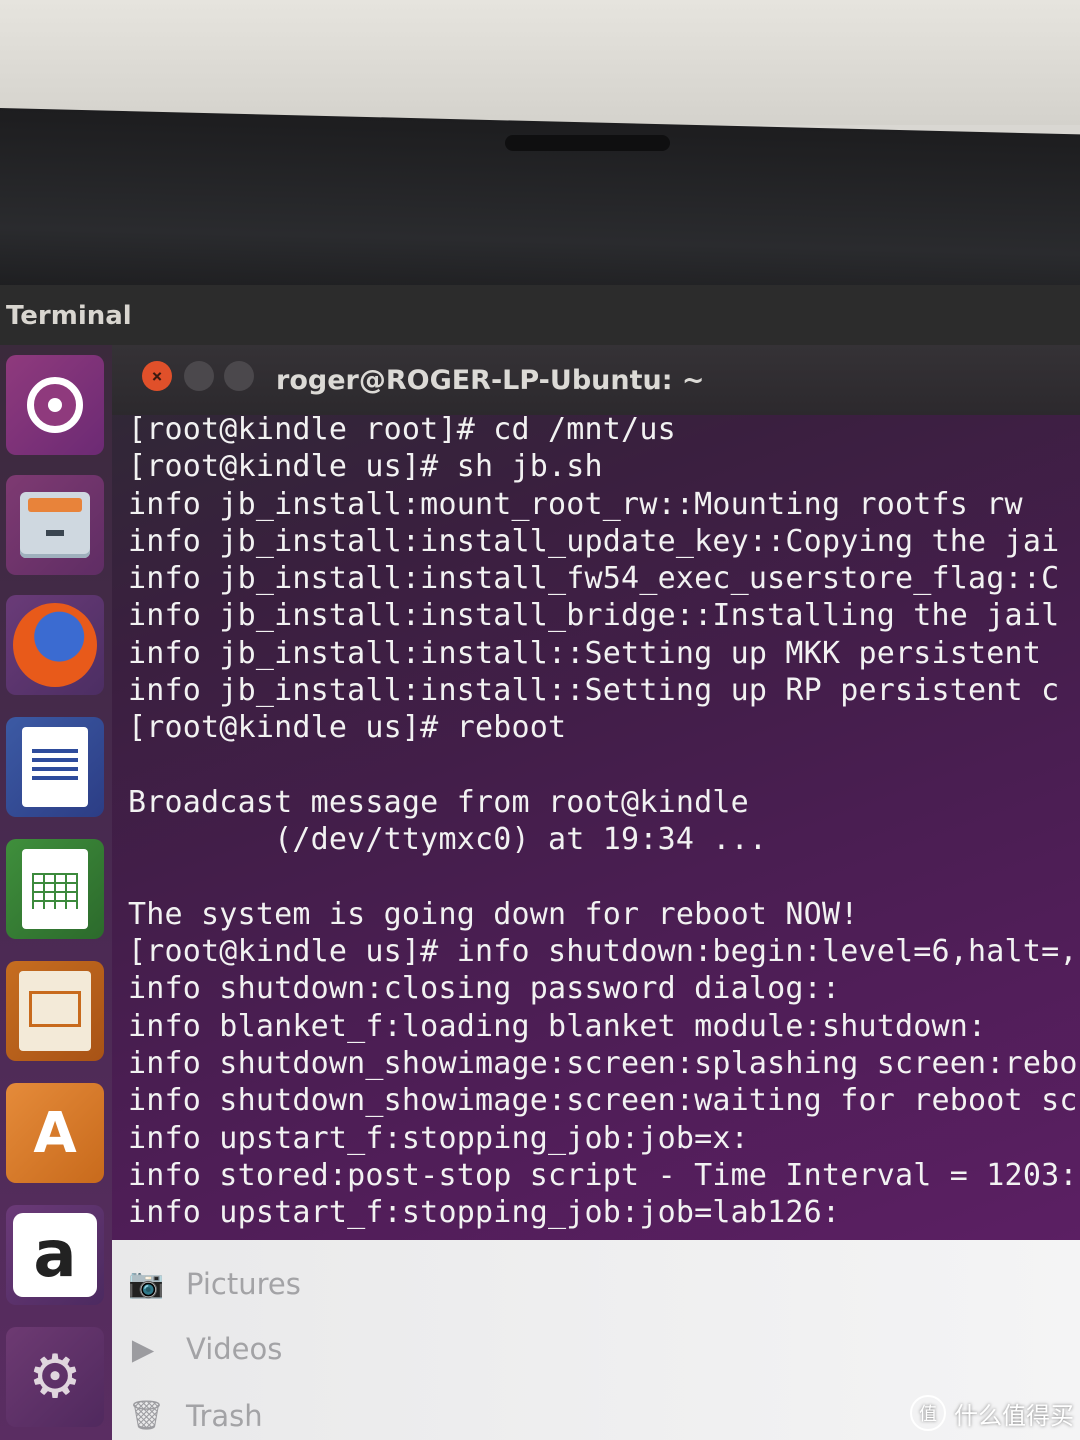  I want to click on launcher-writer, so click(55, 767).